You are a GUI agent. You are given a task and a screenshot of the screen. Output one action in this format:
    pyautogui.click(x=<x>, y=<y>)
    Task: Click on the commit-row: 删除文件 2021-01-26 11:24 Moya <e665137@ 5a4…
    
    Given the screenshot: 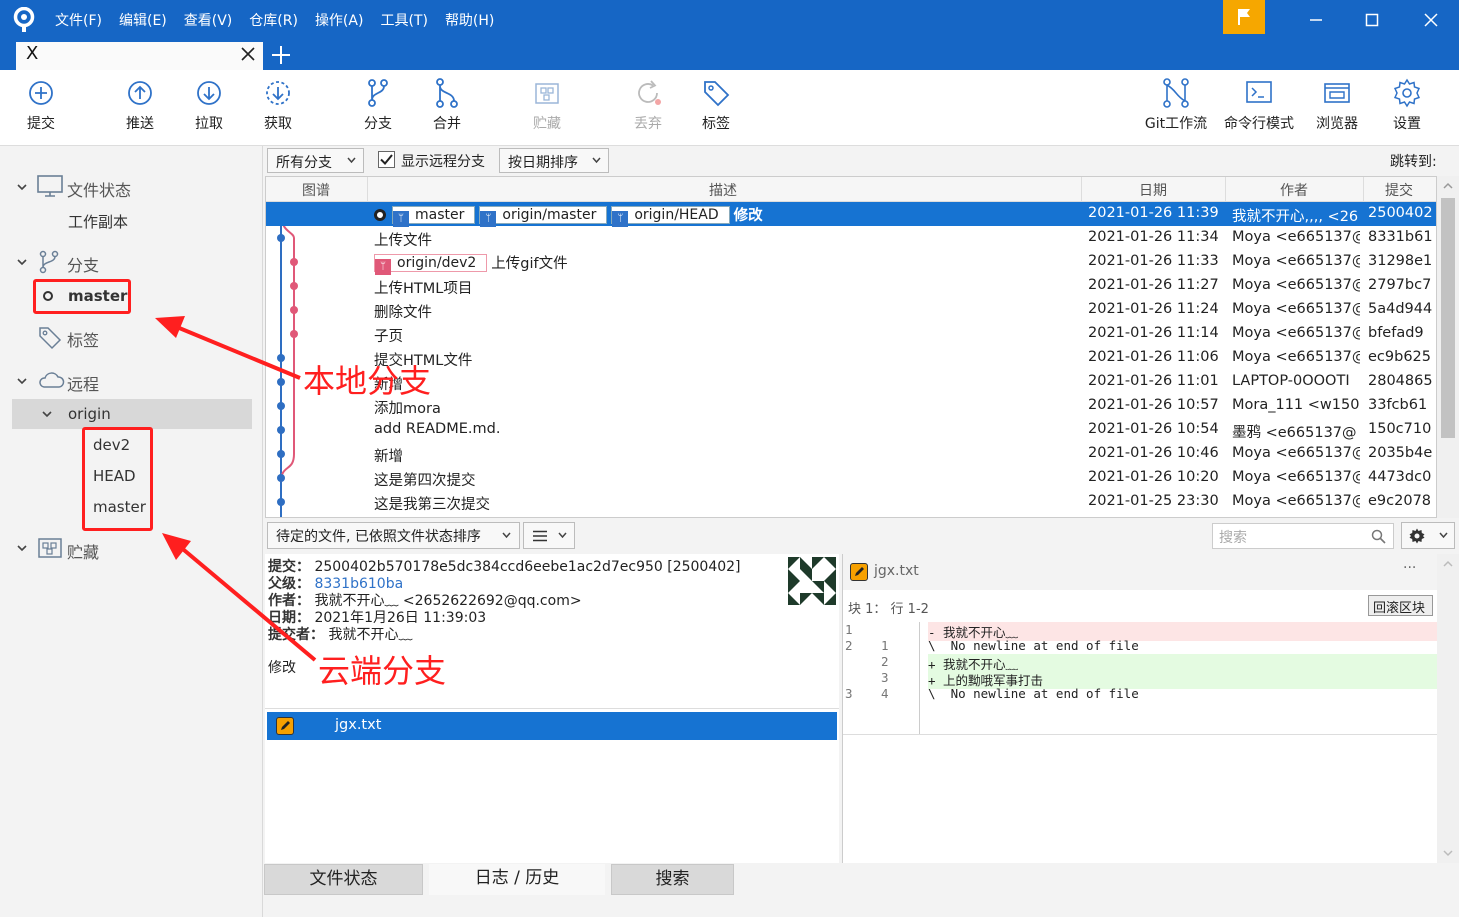 What is the action you would take?
    pyautogui.click(x=851, y=310)
    